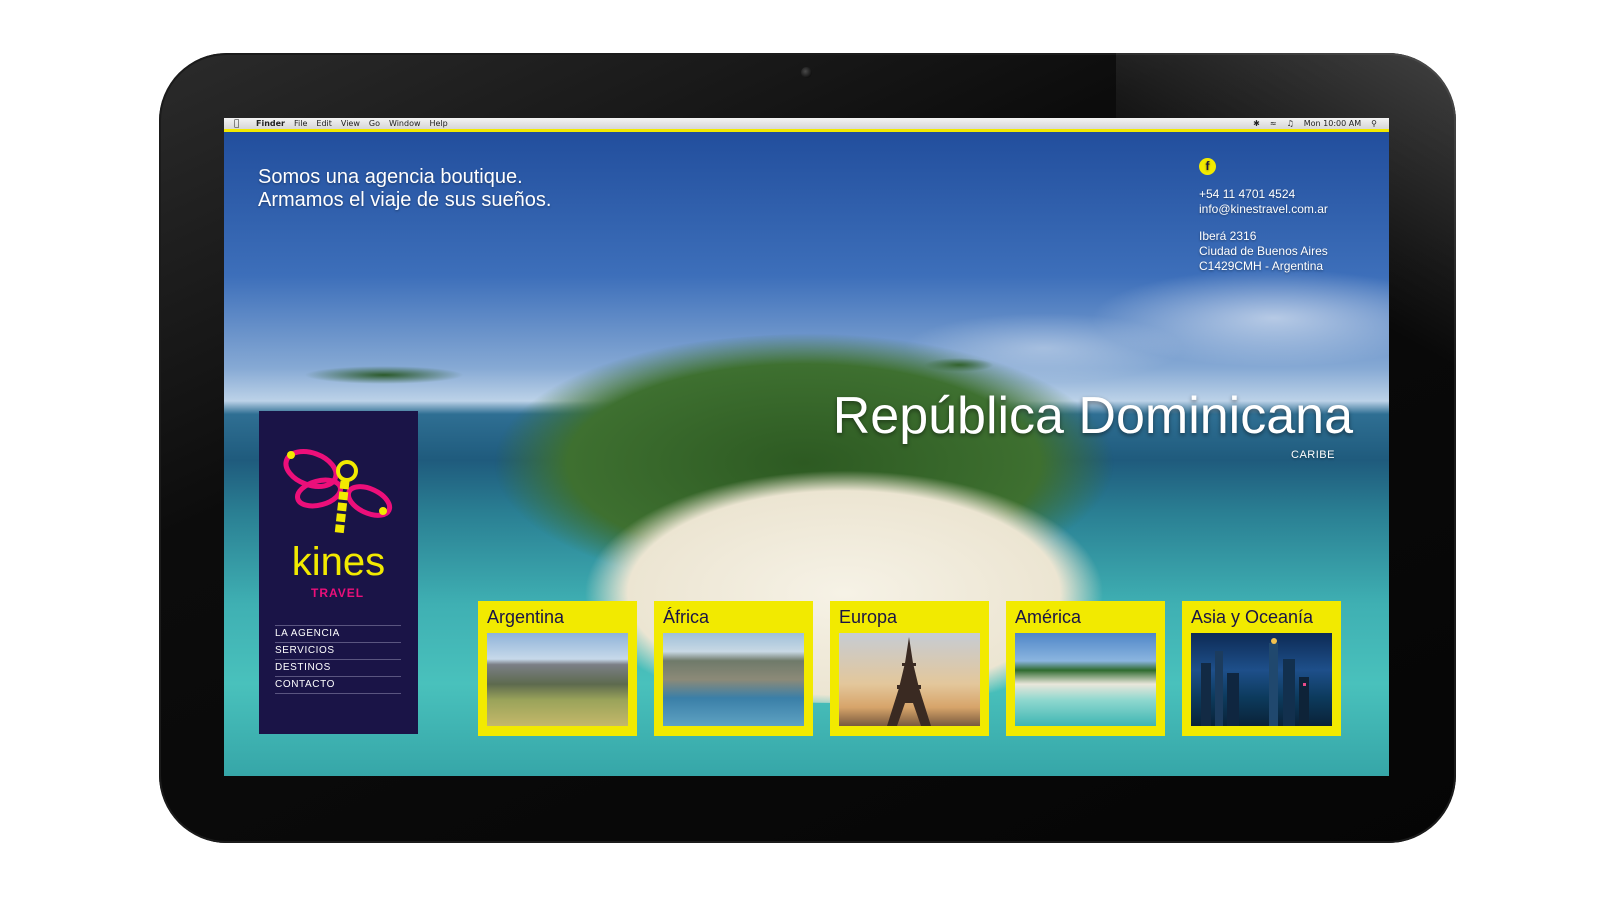  I want to click on small-island, so click(384, 375).